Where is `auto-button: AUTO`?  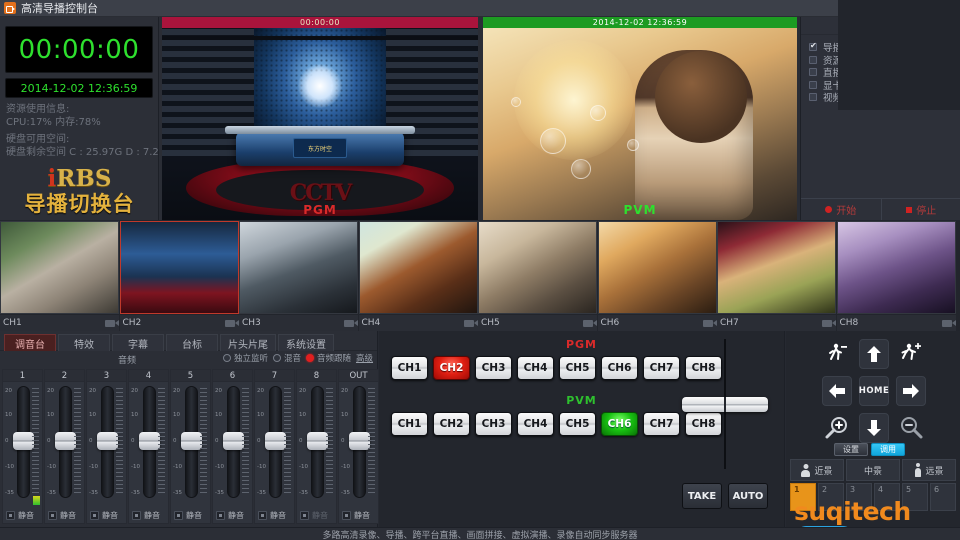 auto-button: AUTO is located at coordinates (748, 496).